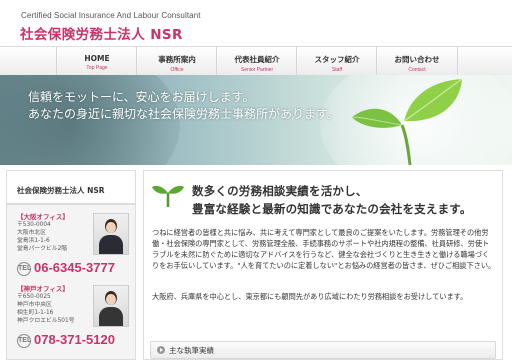 The width and height of the screenshot is (512, 360). Describe the element at coordinates (61, 190) in the screenshot. I see `sidebar-title: 社会保険労務士法人 NSR` at that location.